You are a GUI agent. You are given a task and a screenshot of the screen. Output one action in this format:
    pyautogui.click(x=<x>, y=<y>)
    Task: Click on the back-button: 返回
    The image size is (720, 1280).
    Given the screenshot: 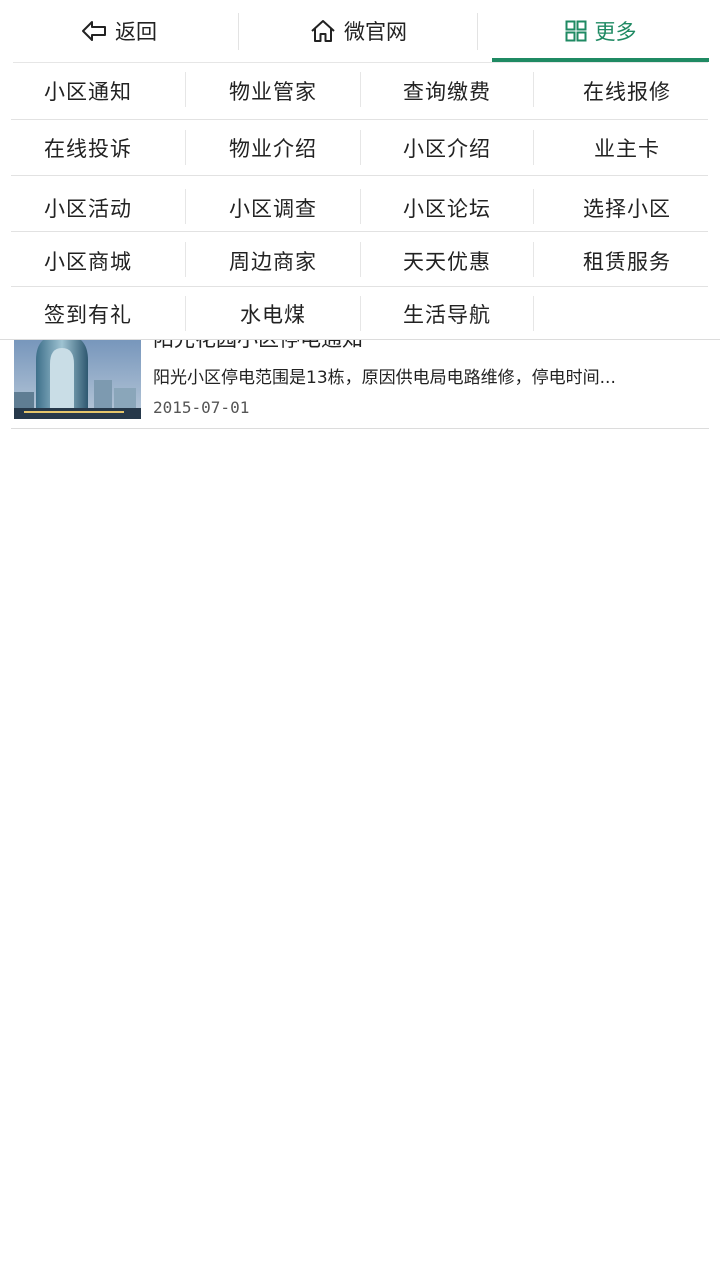 What is the action you would take?
    pyautogui.click(x=119, y=31)
    